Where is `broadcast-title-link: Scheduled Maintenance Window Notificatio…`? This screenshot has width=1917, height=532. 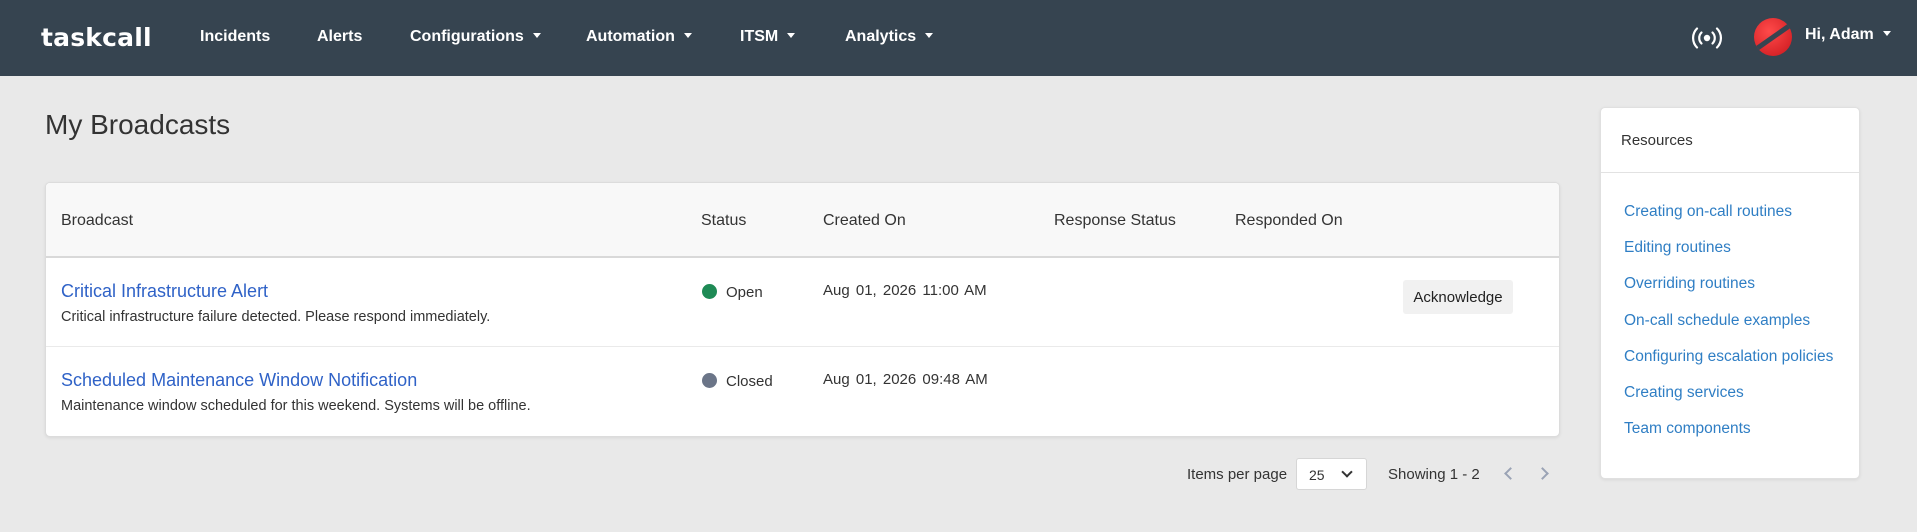
broadcast-title-link: Scheduled Maintenance Window Notificatio… is located at coordinates (239, 380).